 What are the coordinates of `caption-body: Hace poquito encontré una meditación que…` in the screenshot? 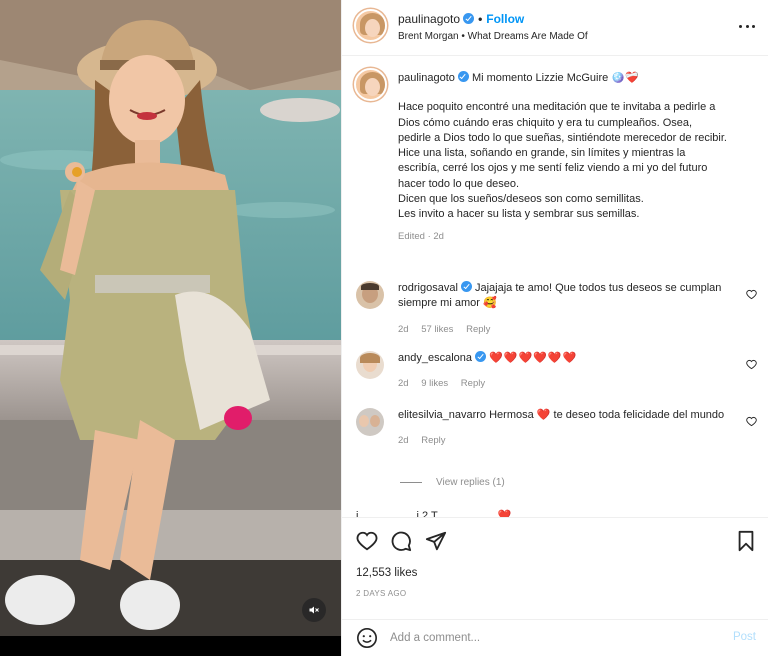 It's located at (563, 161).